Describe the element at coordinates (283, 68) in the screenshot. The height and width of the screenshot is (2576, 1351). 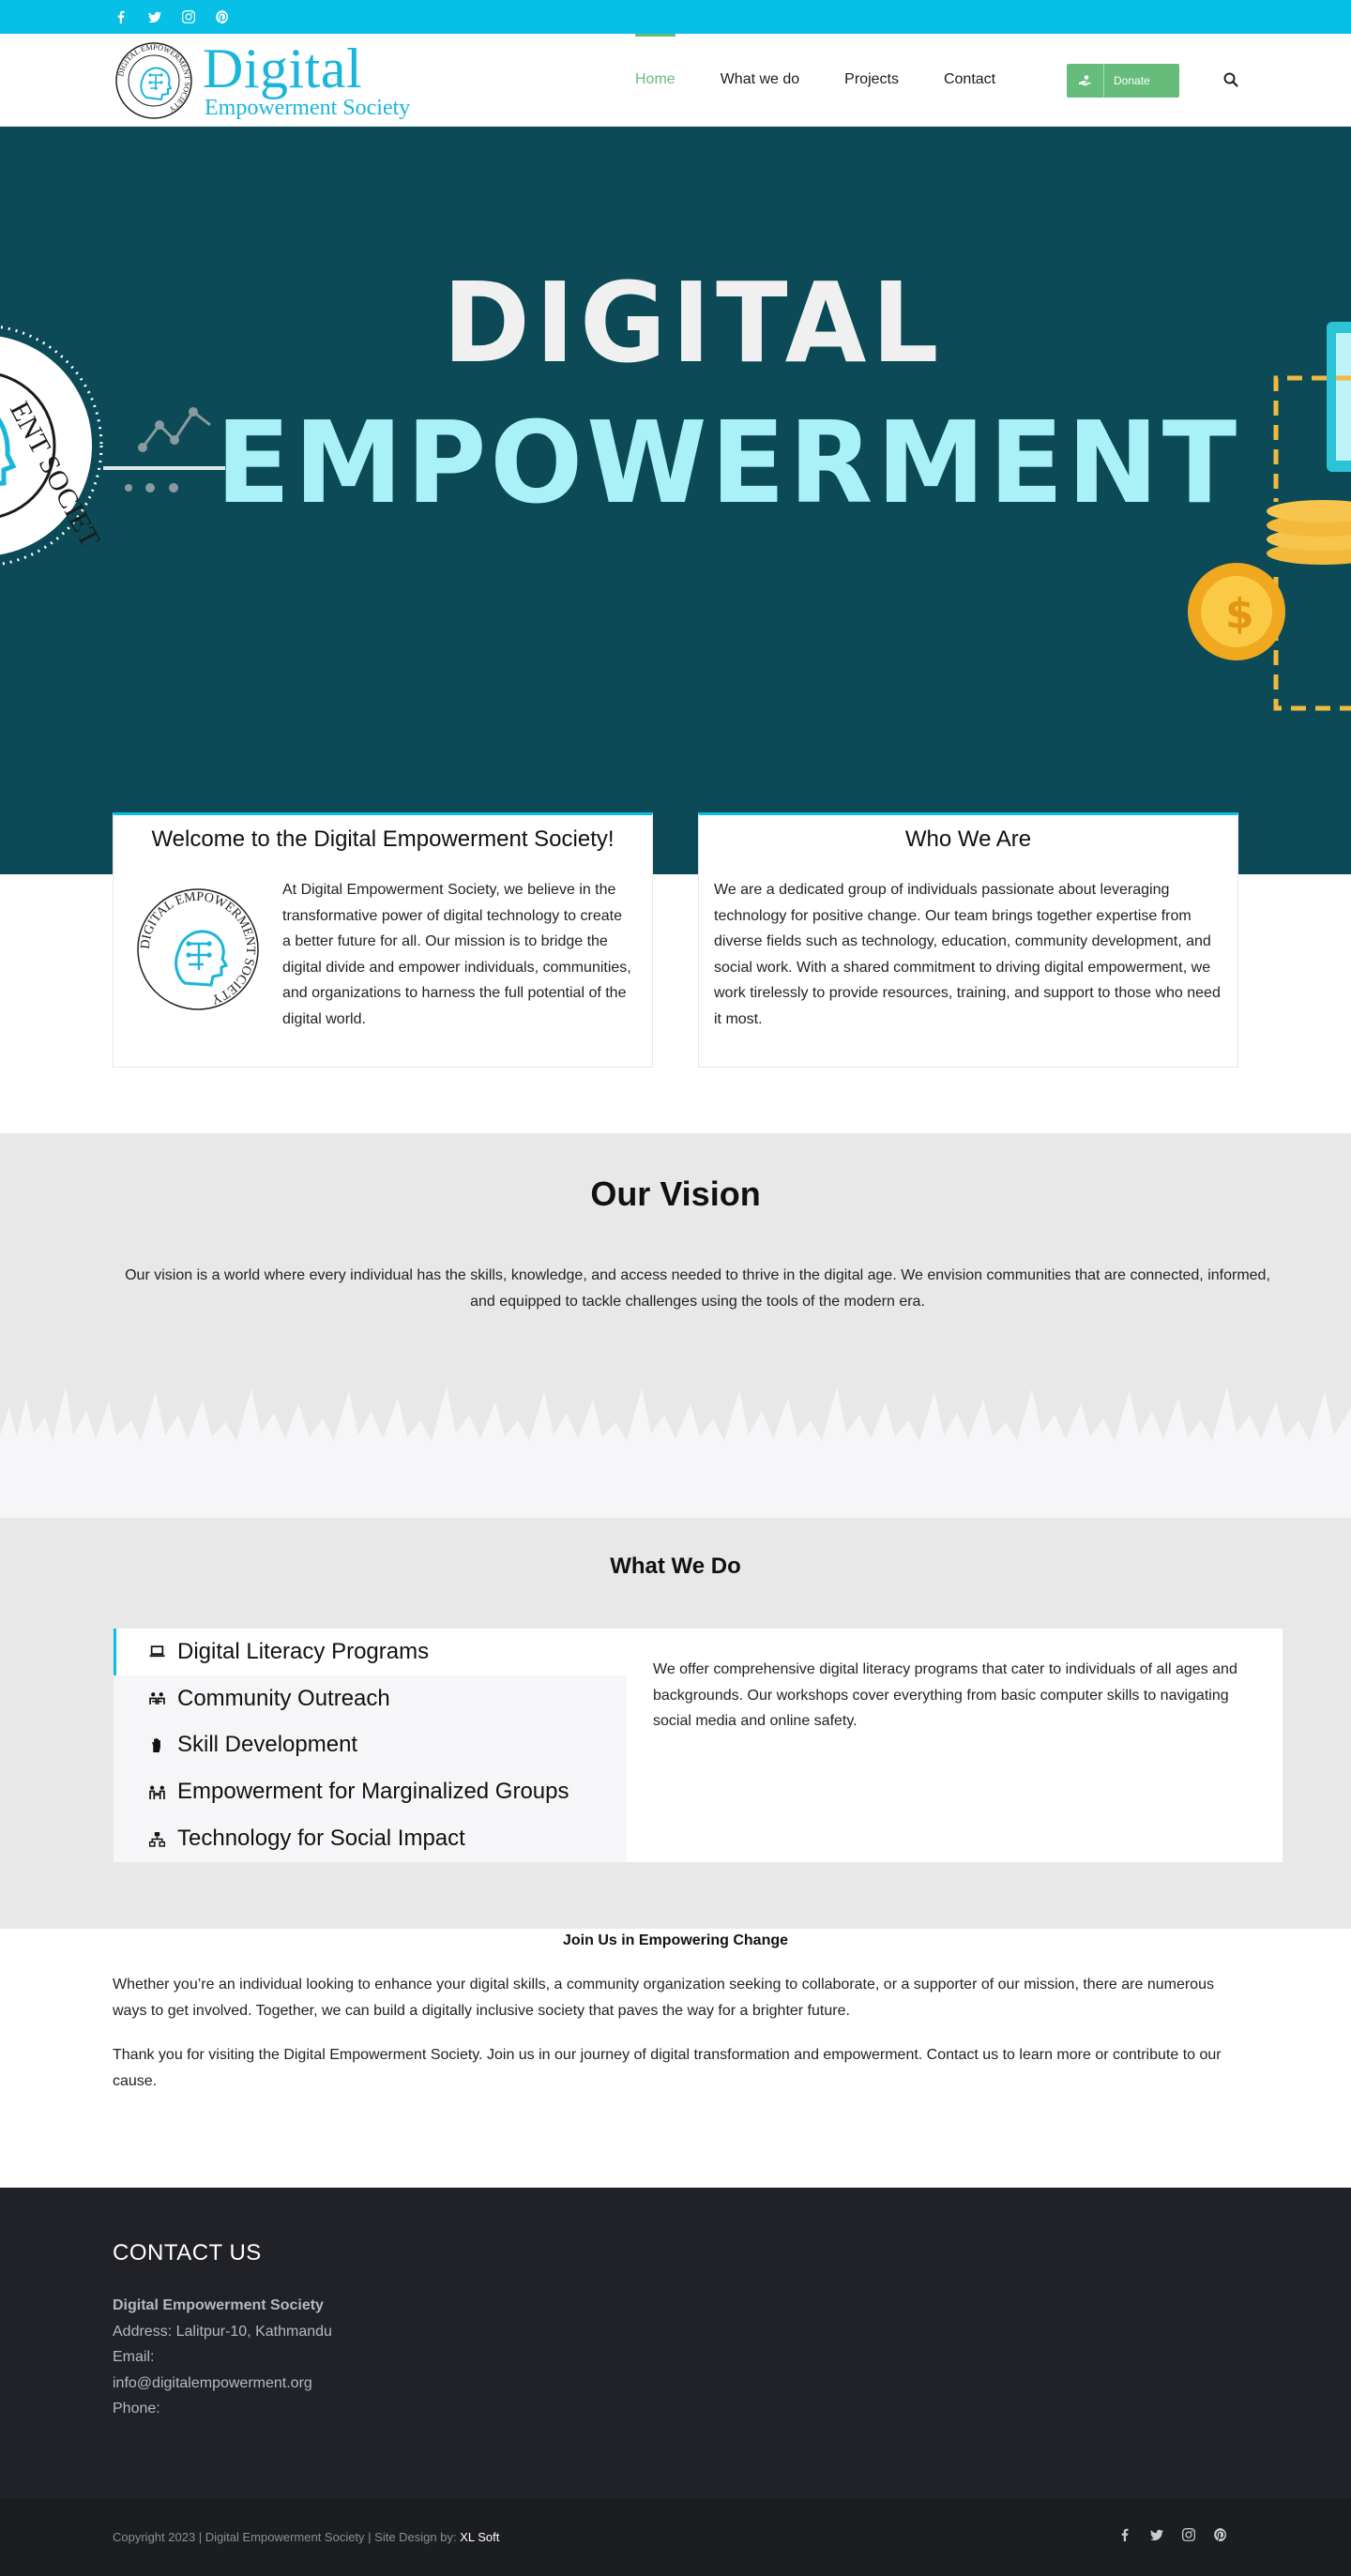
I see `logo-wordmark: Digital` at that location.